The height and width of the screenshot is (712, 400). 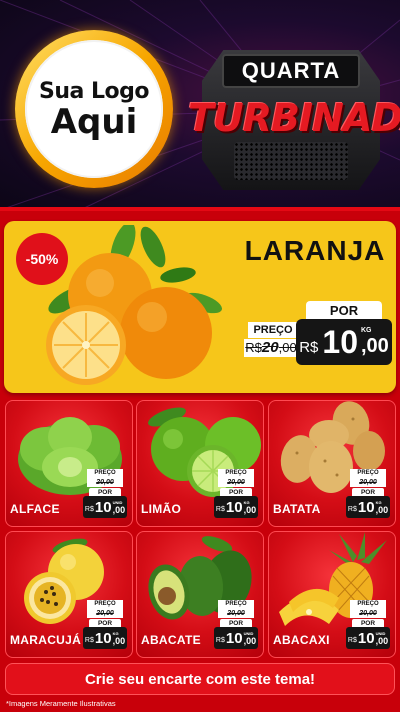 I want to click on featured-old-price: R$20,00, so click(x=271, y=348).